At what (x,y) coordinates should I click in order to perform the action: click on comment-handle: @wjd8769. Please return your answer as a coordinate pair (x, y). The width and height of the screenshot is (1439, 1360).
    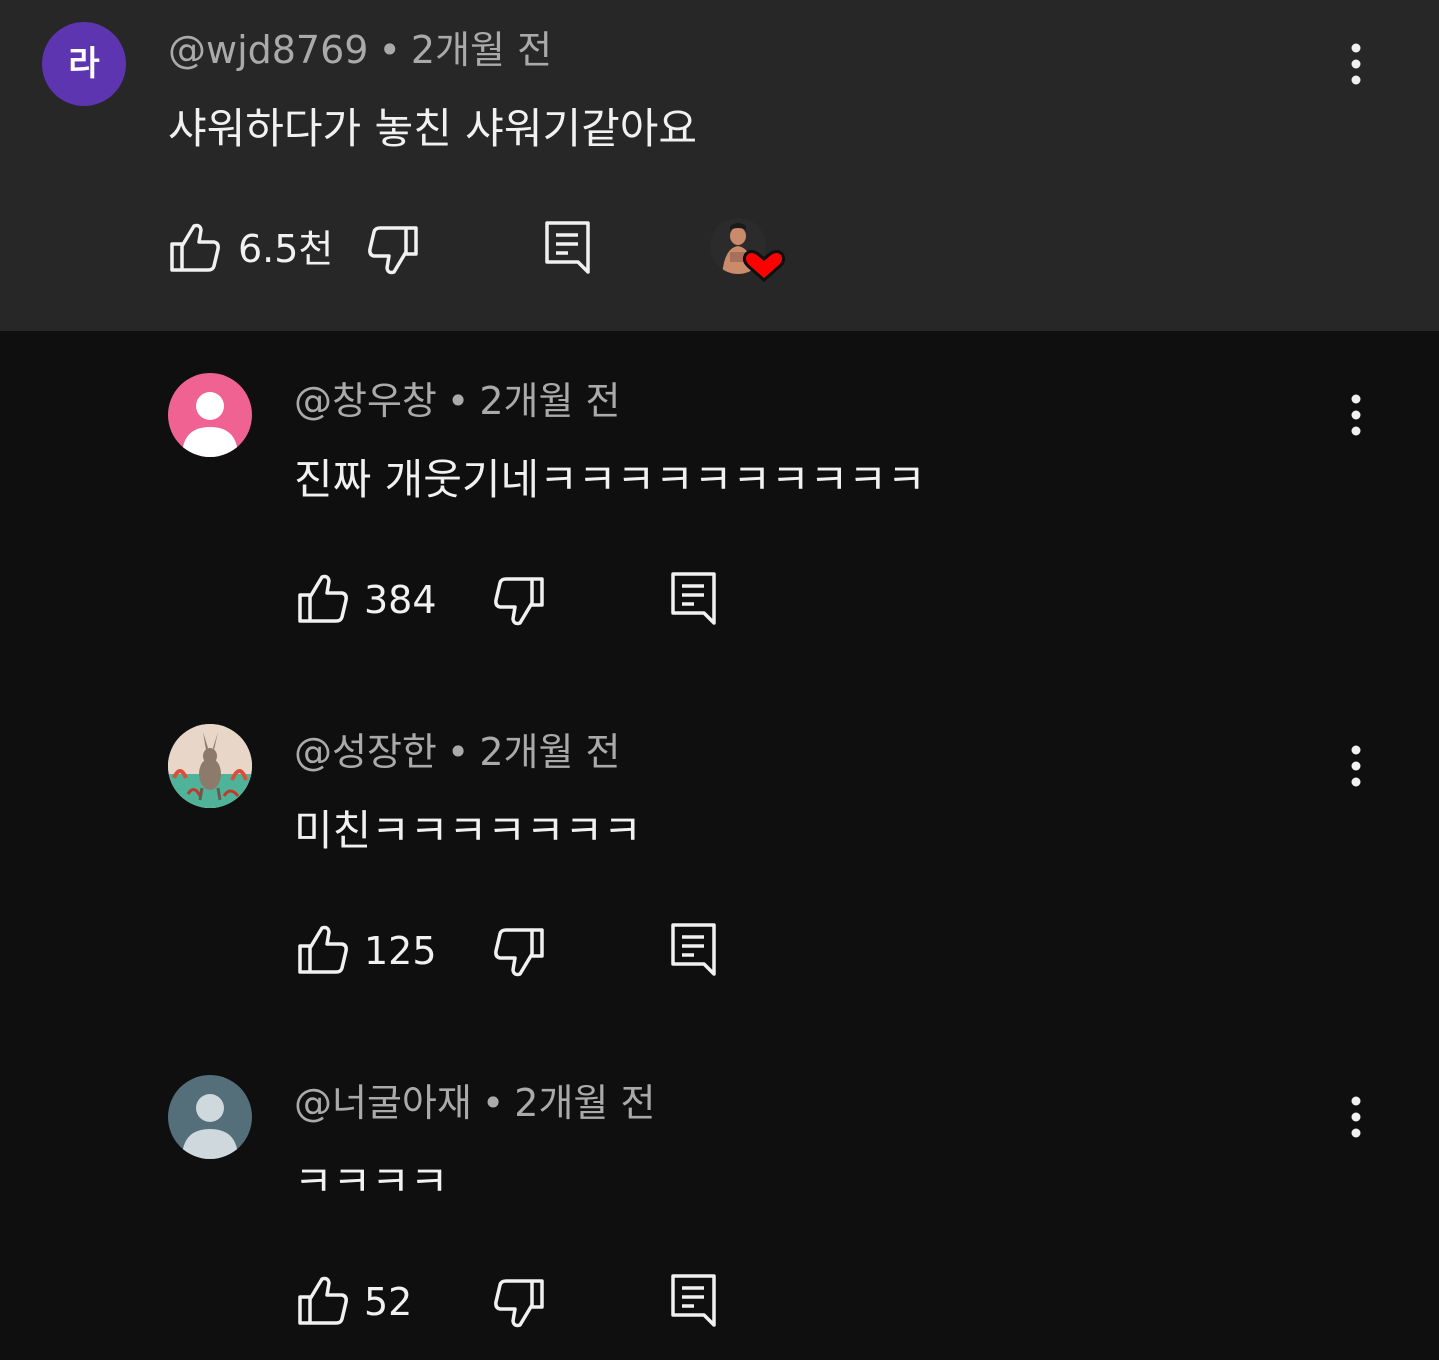
    Looking at the image, I should click on (268, 50).